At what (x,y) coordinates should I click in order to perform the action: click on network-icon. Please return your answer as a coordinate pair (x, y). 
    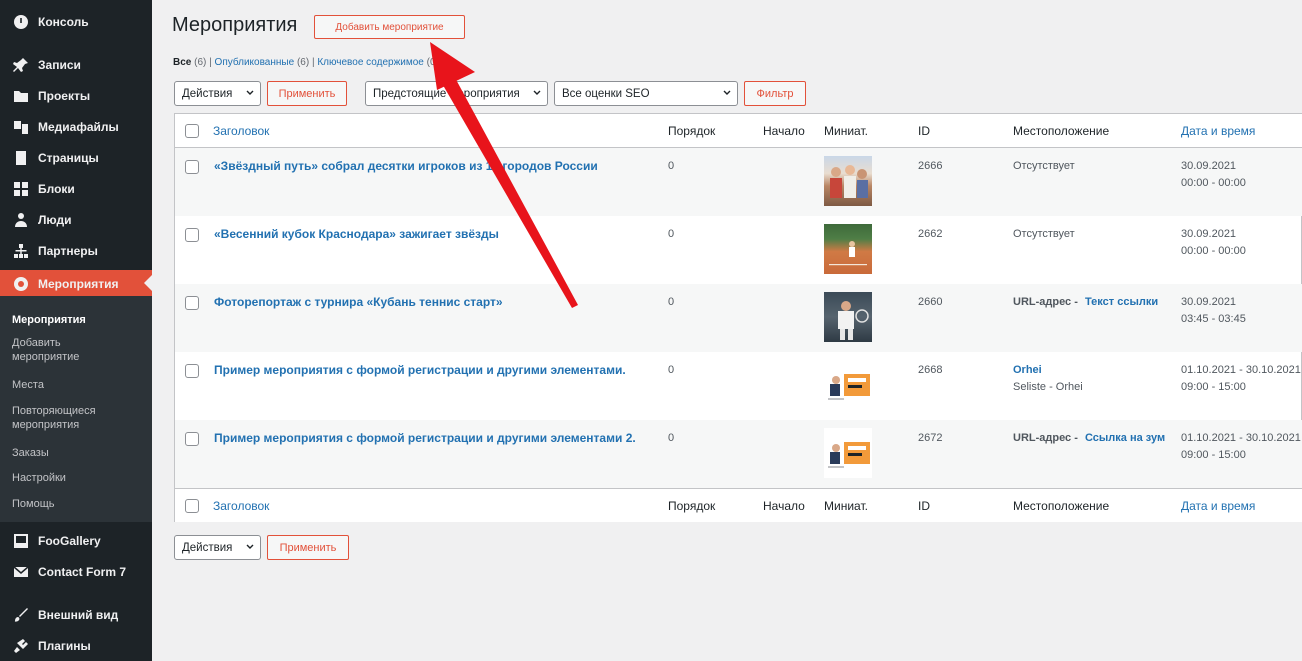
    Looking at the image, I should click on (21, 251).